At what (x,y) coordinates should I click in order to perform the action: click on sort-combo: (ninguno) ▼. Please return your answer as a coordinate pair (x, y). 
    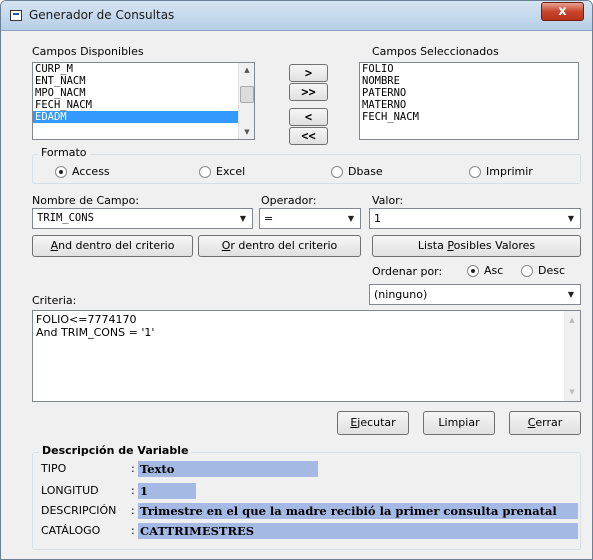
    Looking at the image, I should click on (475, 294).